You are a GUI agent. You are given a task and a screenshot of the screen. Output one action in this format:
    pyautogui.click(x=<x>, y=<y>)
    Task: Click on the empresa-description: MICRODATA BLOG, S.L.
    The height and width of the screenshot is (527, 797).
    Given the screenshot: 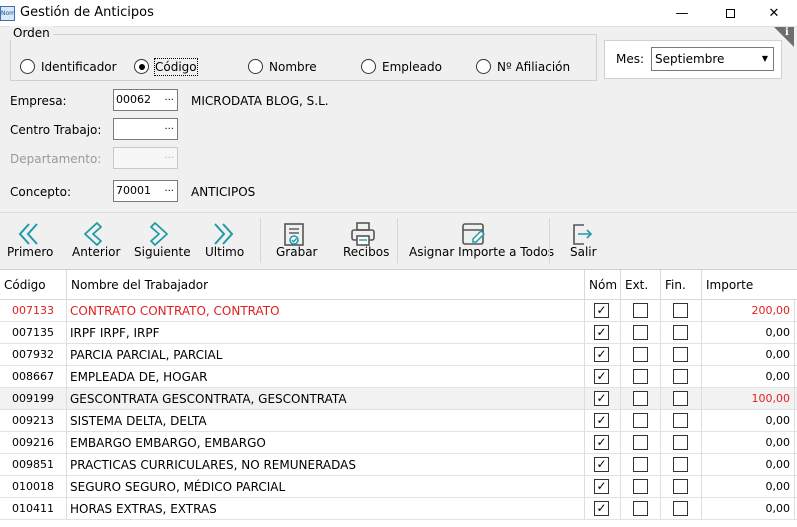 What is the action you would take?
    pyautogui.click(x=260, y=101)
    